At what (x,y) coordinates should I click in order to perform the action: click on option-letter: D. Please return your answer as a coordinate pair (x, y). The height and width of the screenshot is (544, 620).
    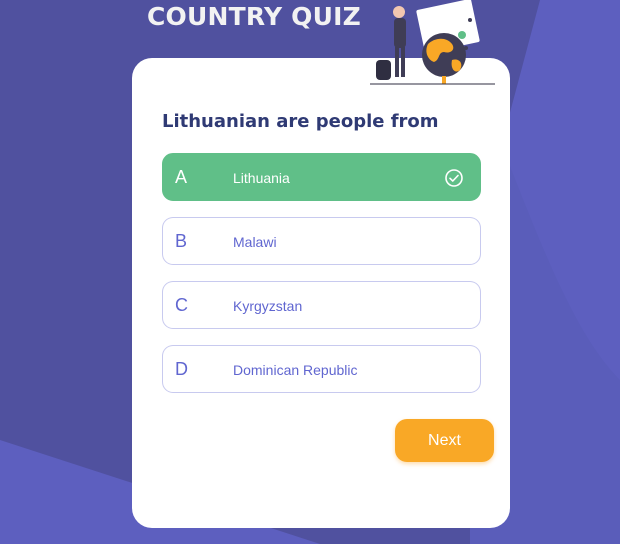
    Looking at the image, I should click on (181, 369).